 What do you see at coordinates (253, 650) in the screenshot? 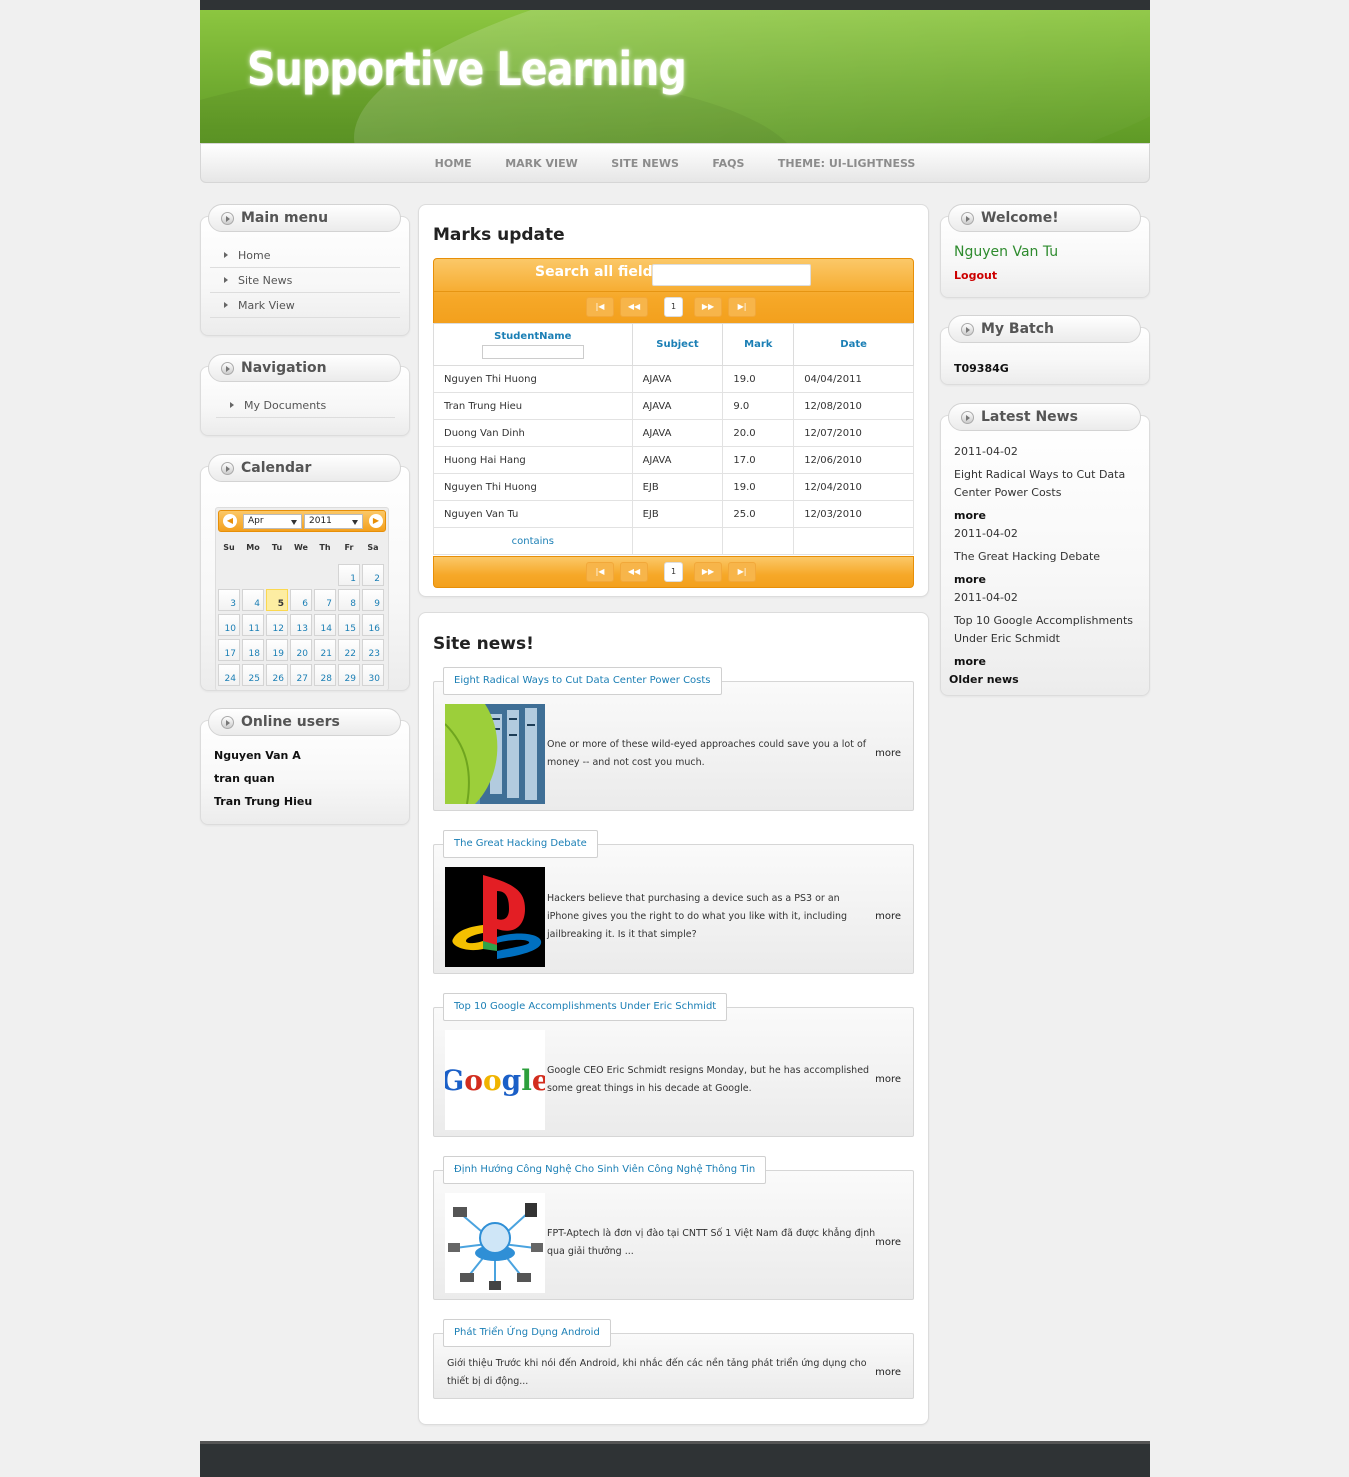
I see `calendar-day: 18` at bounding box center [253, 650].